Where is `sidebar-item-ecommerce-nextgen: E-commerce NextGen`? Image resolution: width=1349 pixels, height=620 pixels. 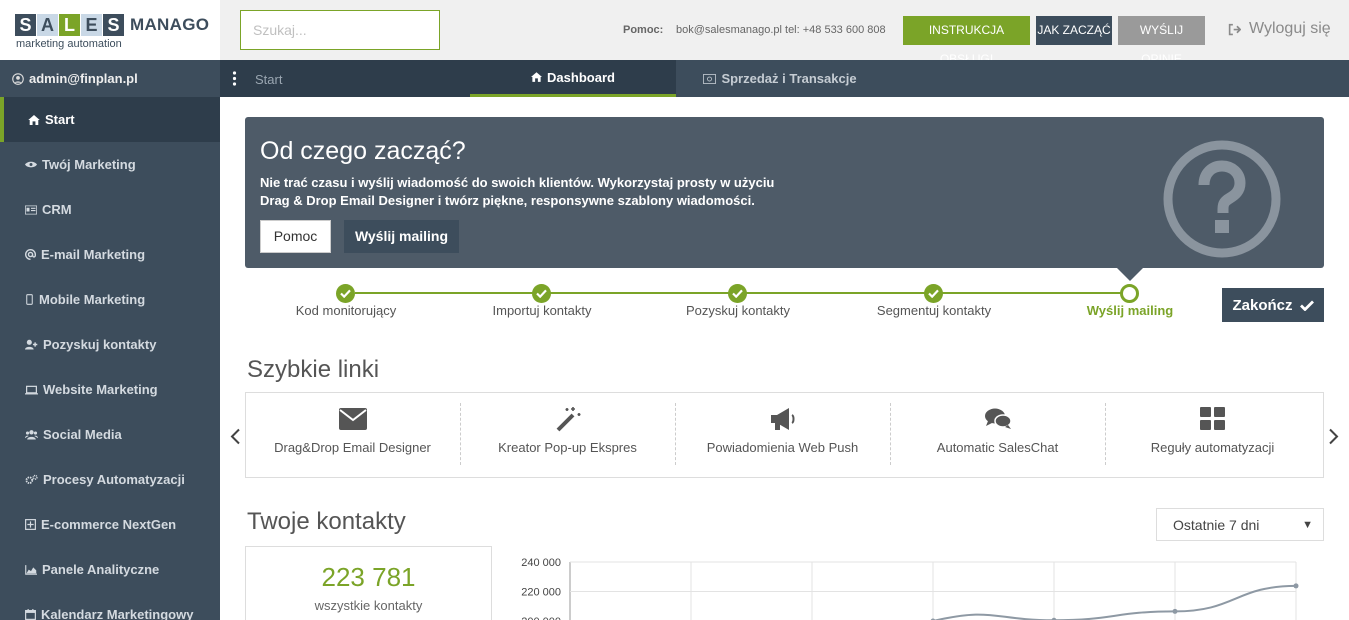 sidebar-item-ecommerce-nextgen: E-commerce NextGen is located at coordinates (110, 524).